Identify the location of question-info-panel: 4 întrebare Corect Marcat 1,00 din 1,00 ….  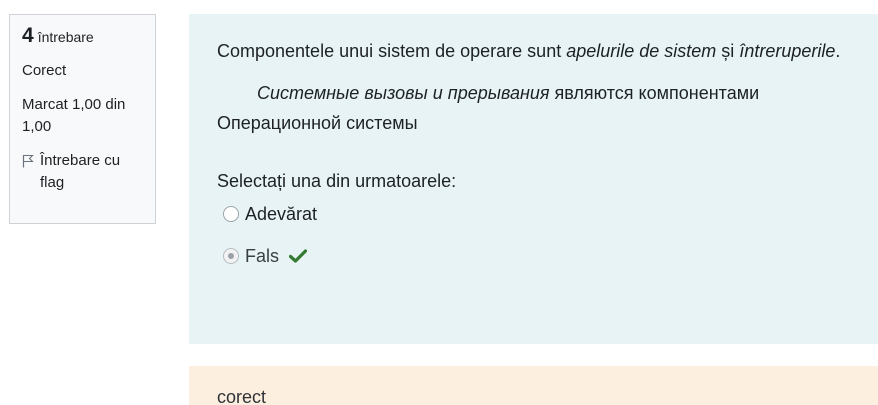
(82, 119).